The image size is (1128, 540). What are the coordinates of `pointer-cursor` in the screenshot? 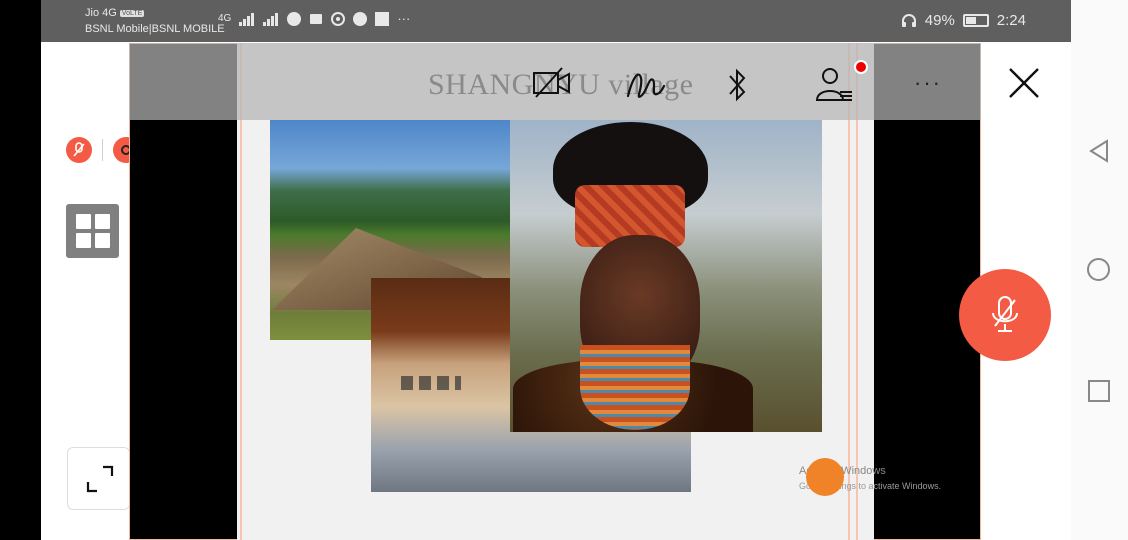 It's located at (825, 477).